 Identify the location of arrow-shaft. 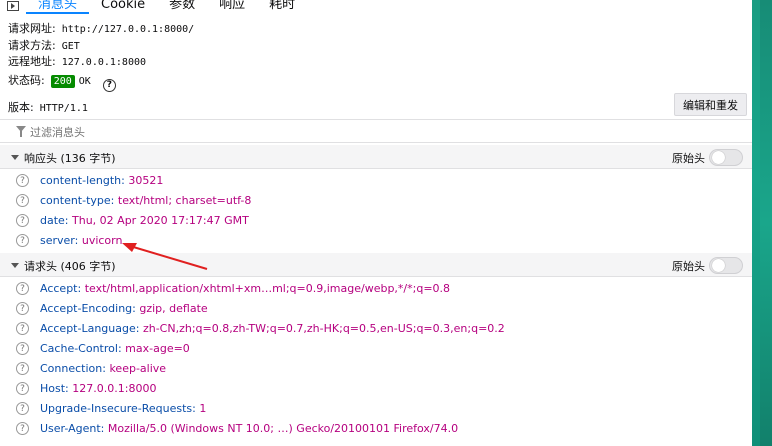
(168, 257).